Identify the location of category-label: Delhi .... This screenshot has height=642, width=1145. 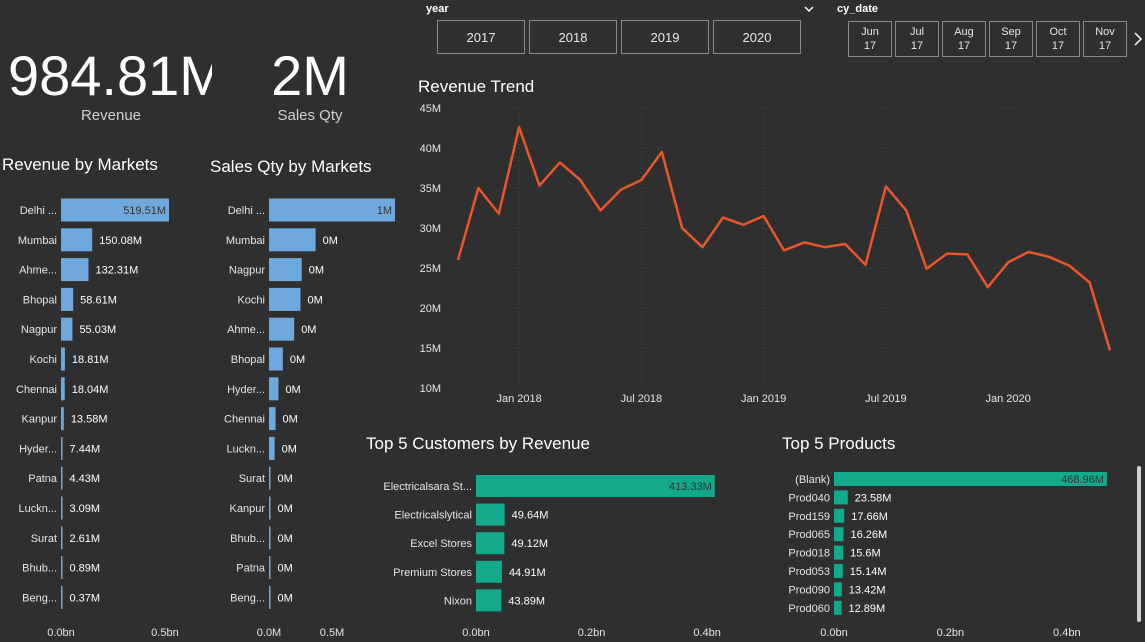
(38, 211).